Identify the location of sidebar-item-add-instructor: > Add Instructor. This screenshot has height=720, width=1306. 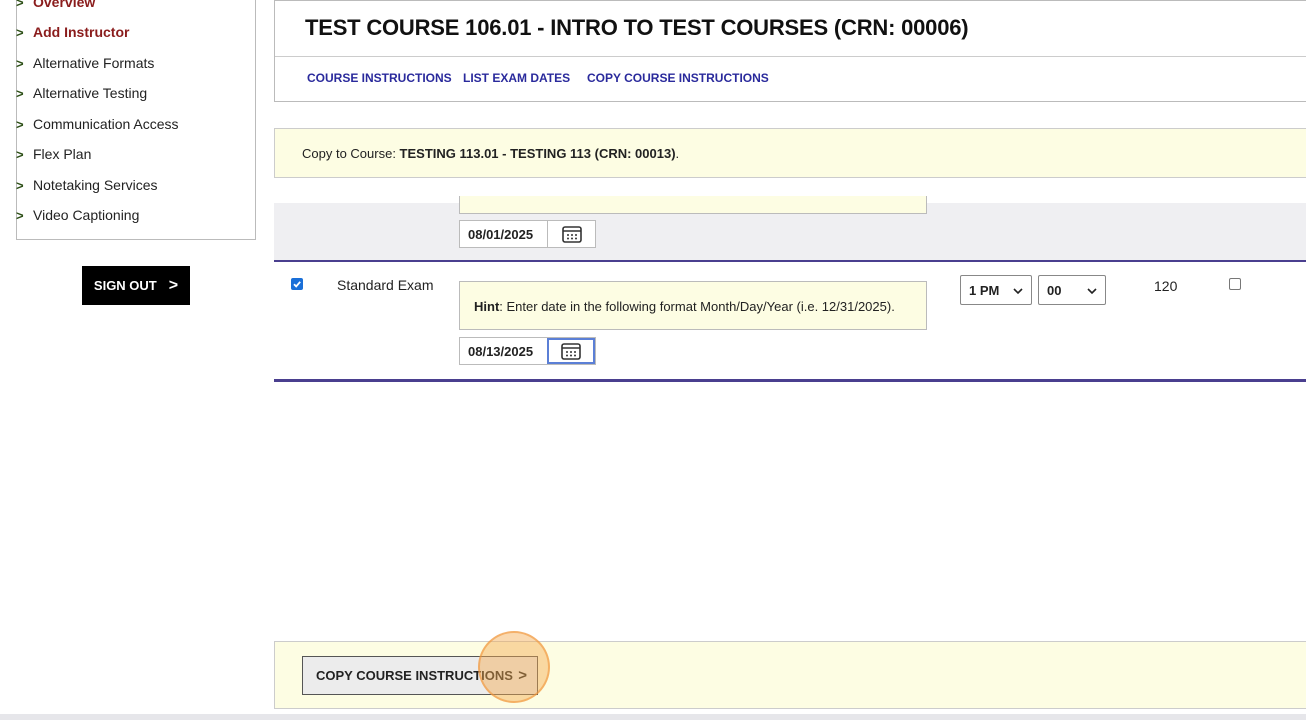
(72, 32).